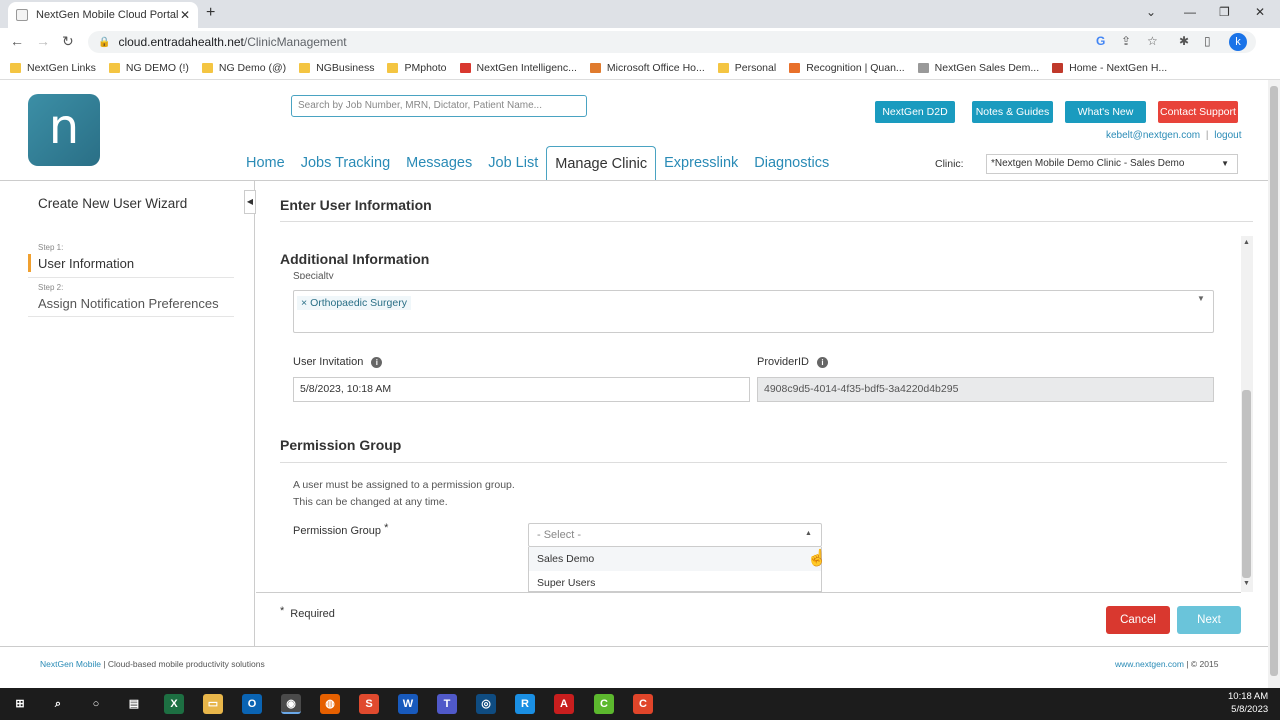  I want to click on bookmark-label: NextGen Links, so click(61, 67).